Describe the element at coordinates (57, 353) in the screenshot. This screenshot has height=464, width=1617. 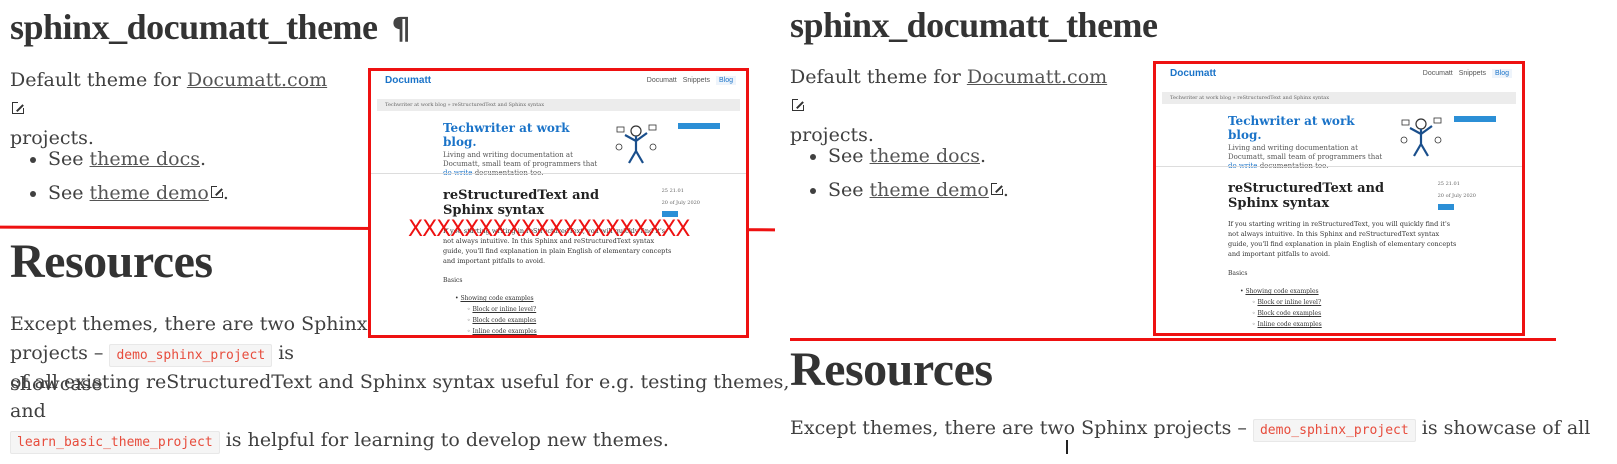
I see `resources-text: projects –` at that location.